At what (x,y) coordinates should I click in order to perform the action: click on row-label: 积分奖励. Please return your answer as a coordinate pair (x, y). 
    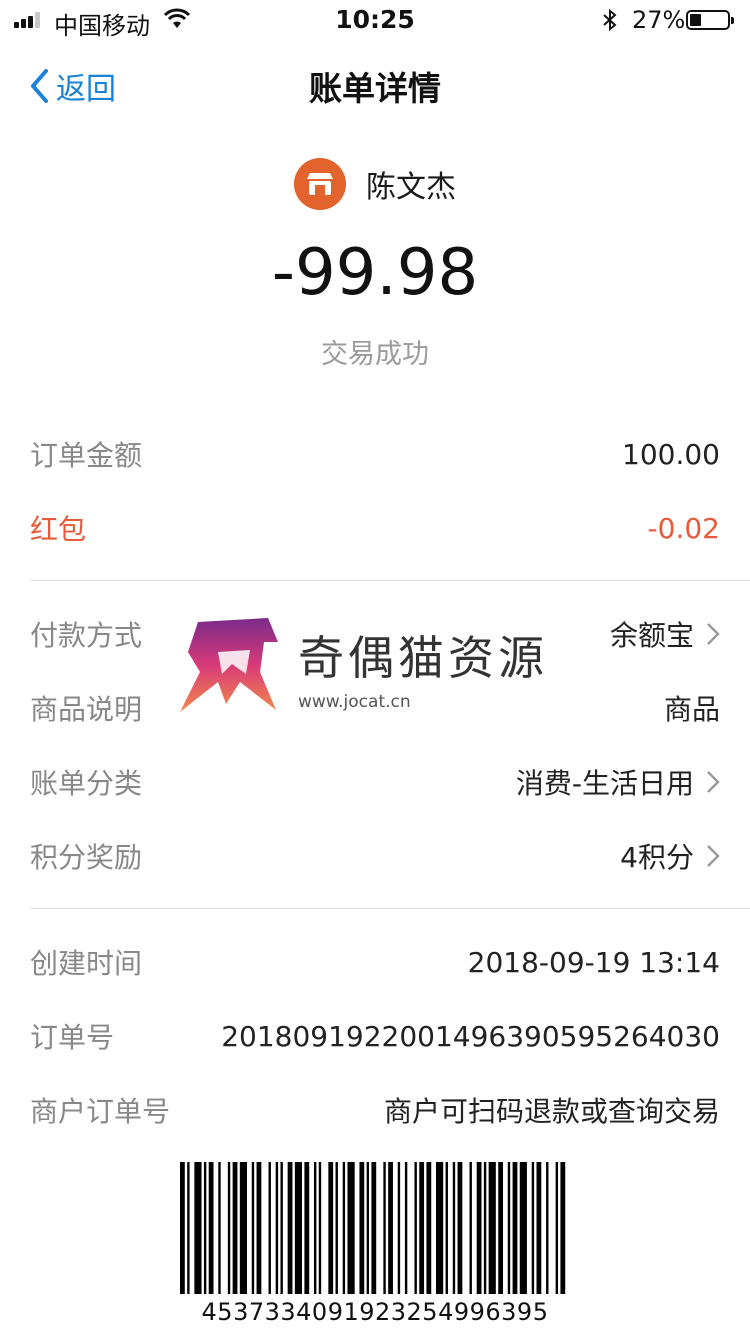
    Looking at the image, I should click on (86, 857).